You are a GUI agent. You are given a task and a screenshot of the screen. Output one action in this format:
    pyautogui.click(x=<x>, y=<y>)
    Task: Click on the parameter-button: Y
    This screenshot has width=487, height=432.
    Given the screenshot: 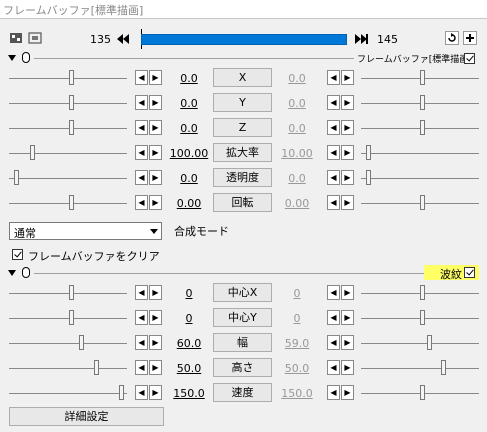 What is the action you would take?
    pyautogui.click(x=242, y=102)
    